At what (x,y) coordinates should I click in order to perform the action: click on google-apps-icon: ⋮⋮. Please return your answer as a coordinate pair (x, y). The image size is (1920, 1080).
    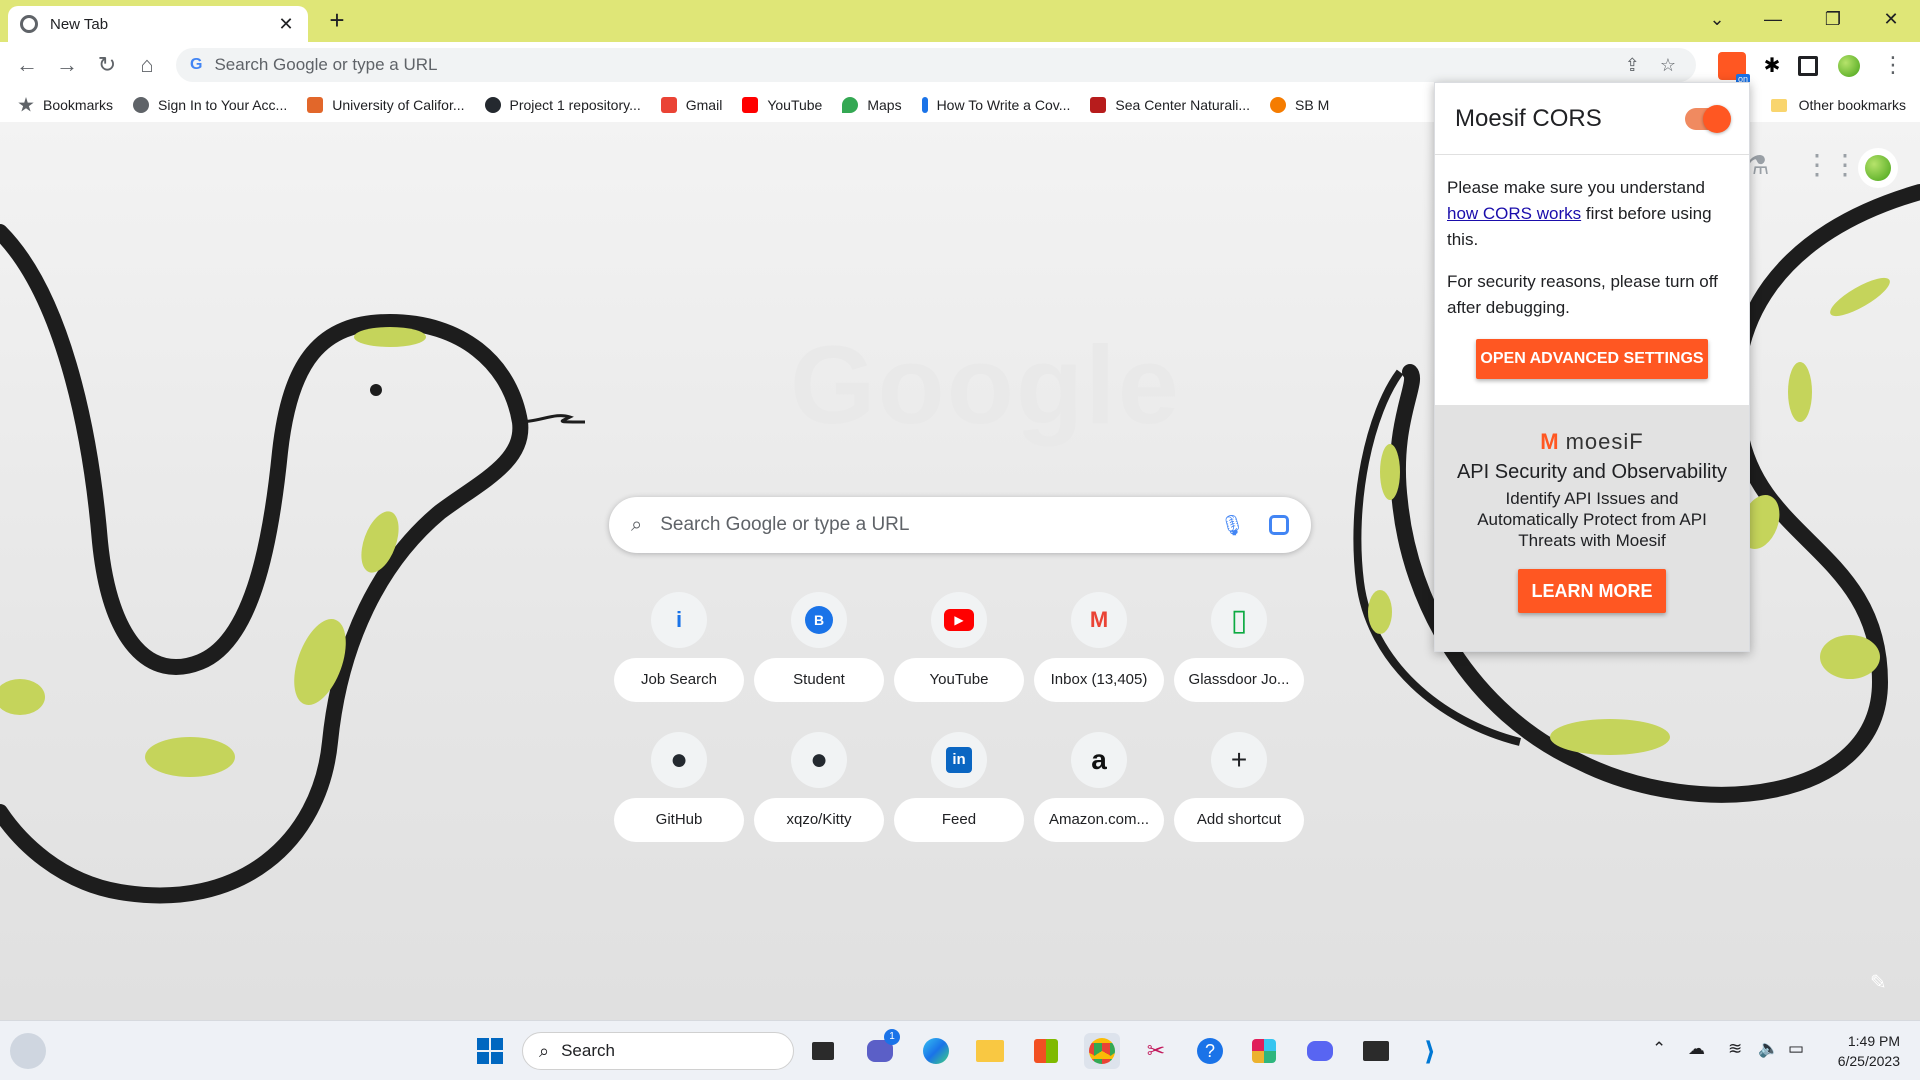
    Looking at the image, I should click on (1831, 164).